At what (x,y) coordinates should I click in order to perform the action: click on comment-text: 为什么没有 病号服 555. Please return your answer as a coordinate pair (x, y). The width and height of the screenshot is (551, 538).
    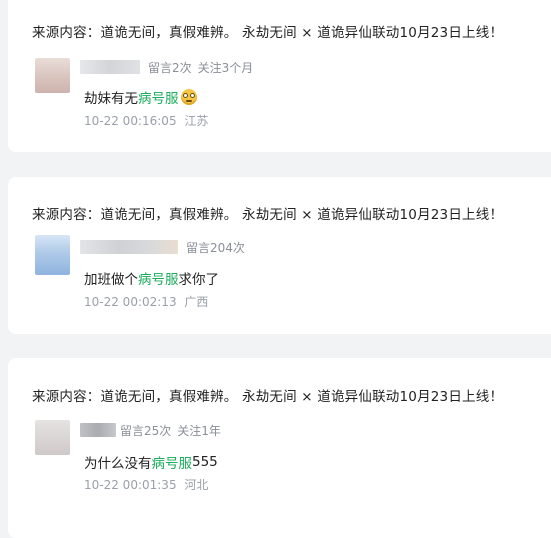
    Looking at the image, I should click on (151, 463).